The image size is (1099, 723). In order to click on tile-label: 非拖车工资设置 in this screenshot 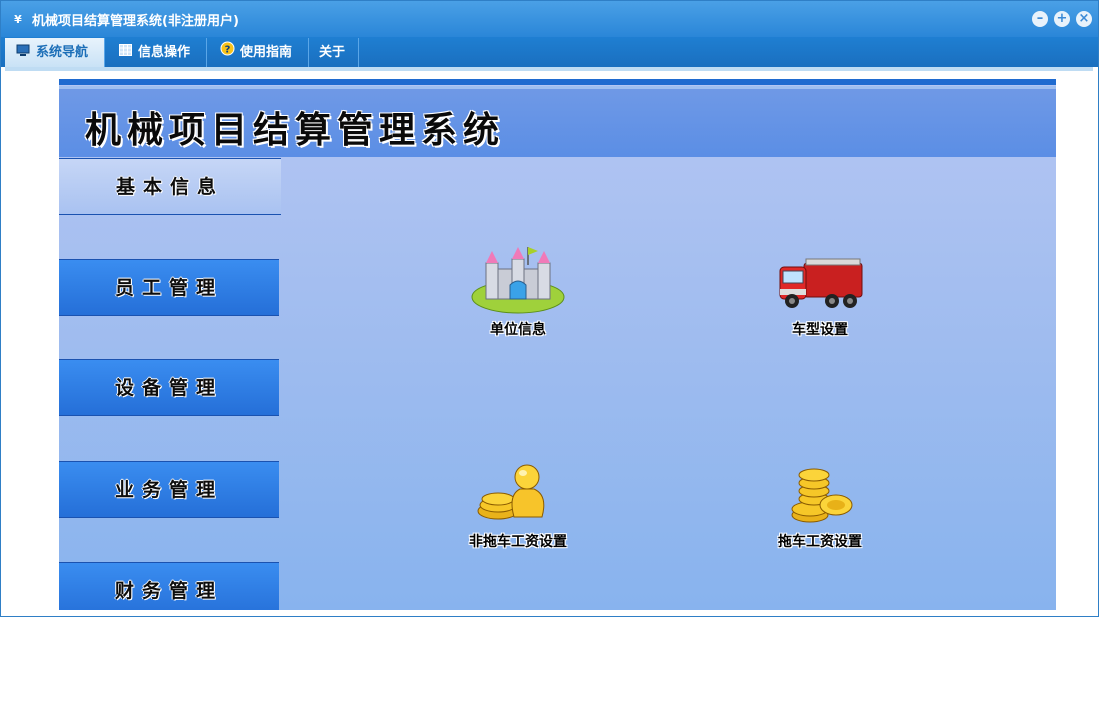, I will do `click(518, 542)`.